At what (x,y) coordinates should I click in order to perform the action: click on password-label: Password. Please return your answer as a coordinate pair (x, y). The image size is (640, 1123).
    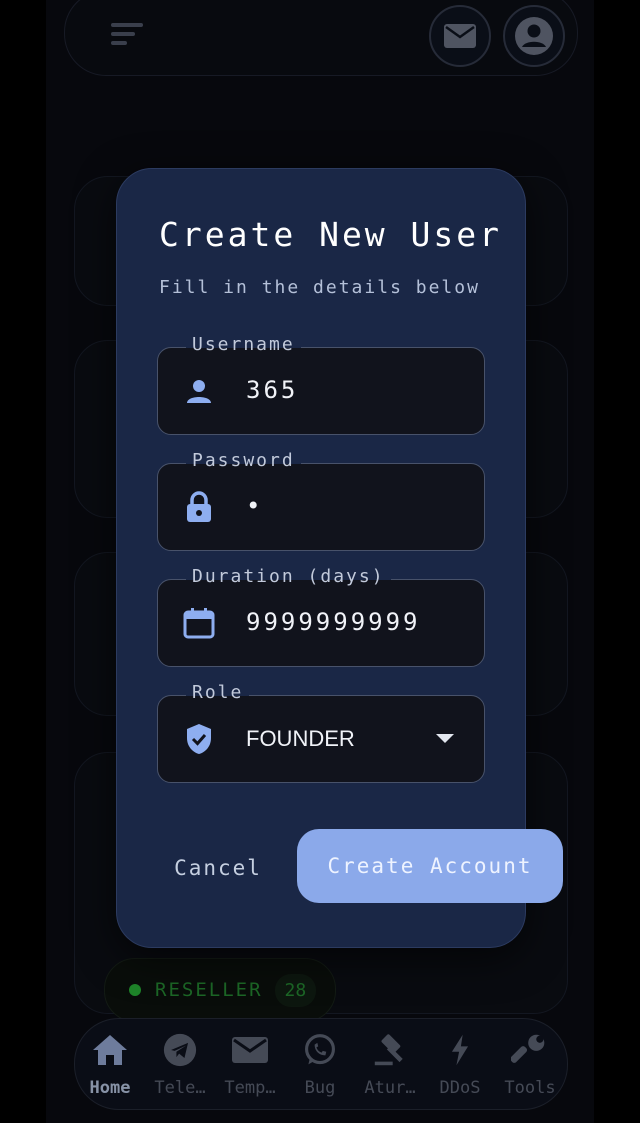
    Looking at the image, I should click on (243, 460).